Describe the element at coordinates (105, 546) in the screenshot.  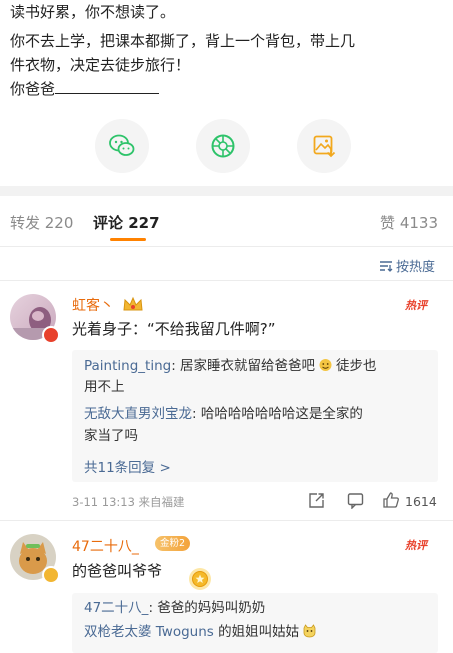
I see `comment-username: 47二十八_` at that location.